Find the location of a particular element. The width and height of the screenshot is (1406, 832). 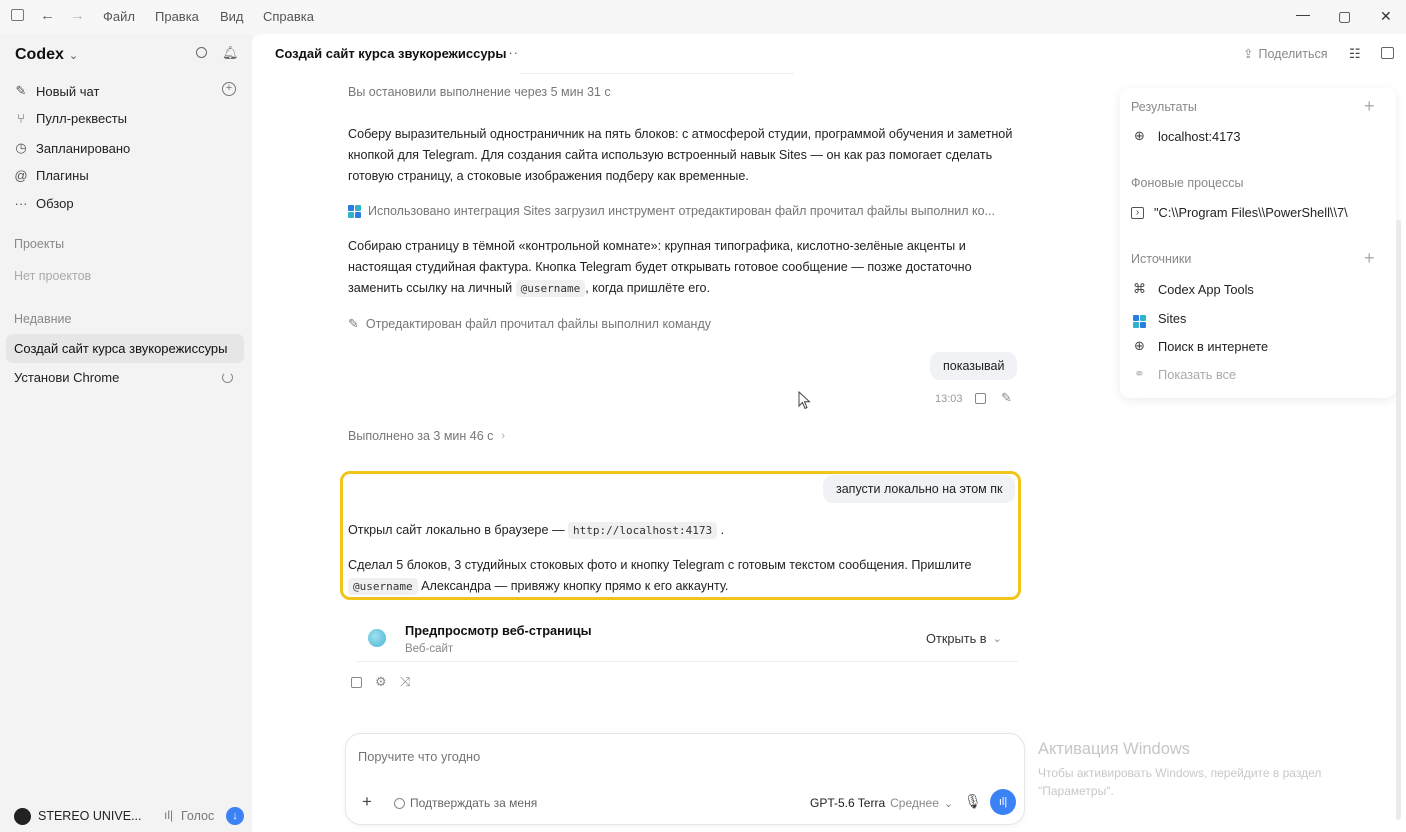

menu-view: Вид is located at coordinates (232, 16).